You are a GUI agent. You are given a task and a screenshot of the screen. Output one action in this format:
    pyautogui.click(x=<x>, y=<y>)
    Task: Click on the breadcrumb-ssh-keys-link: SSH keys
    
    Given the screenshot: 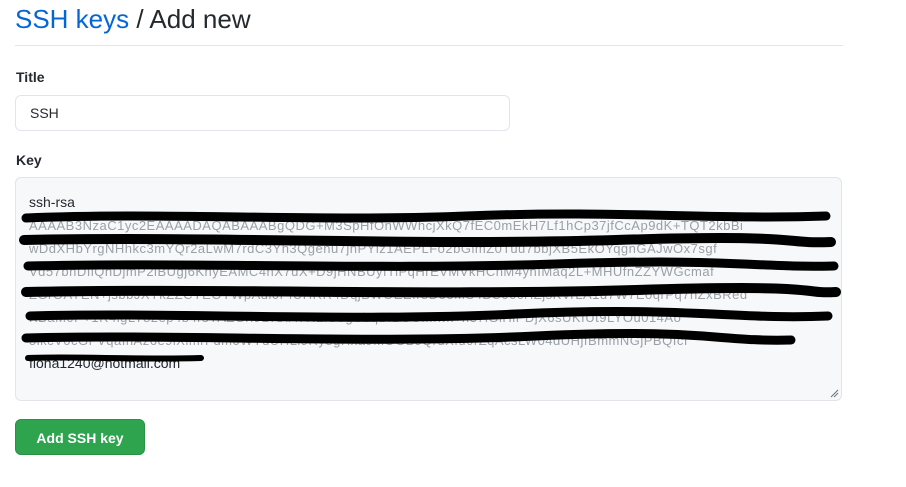 What is the action you would take?
    pyautogui.click(x=72, y=19)
    